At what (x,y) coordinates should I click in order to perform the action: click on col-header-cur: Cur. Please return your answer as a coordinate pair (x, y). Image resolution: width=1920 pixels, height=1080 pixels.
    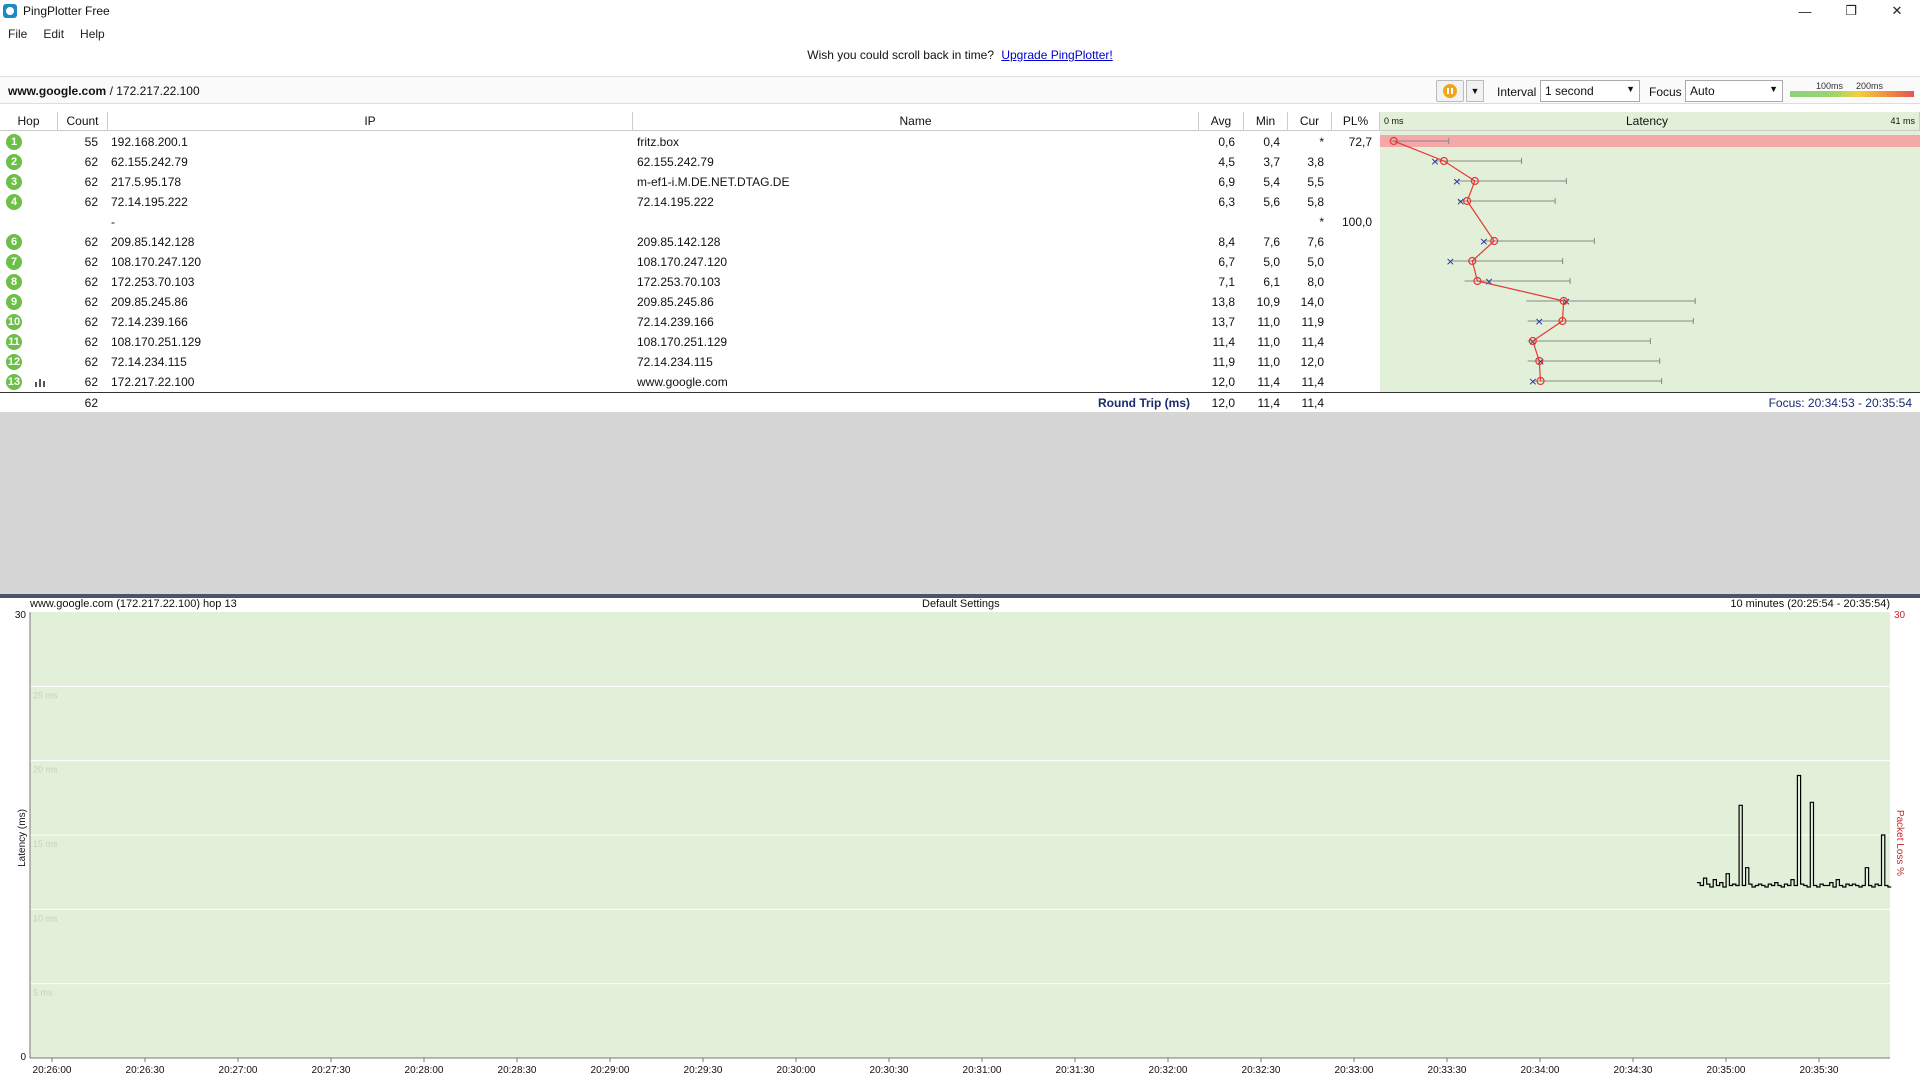
    Looking at the image, I should click on (1310, 121).